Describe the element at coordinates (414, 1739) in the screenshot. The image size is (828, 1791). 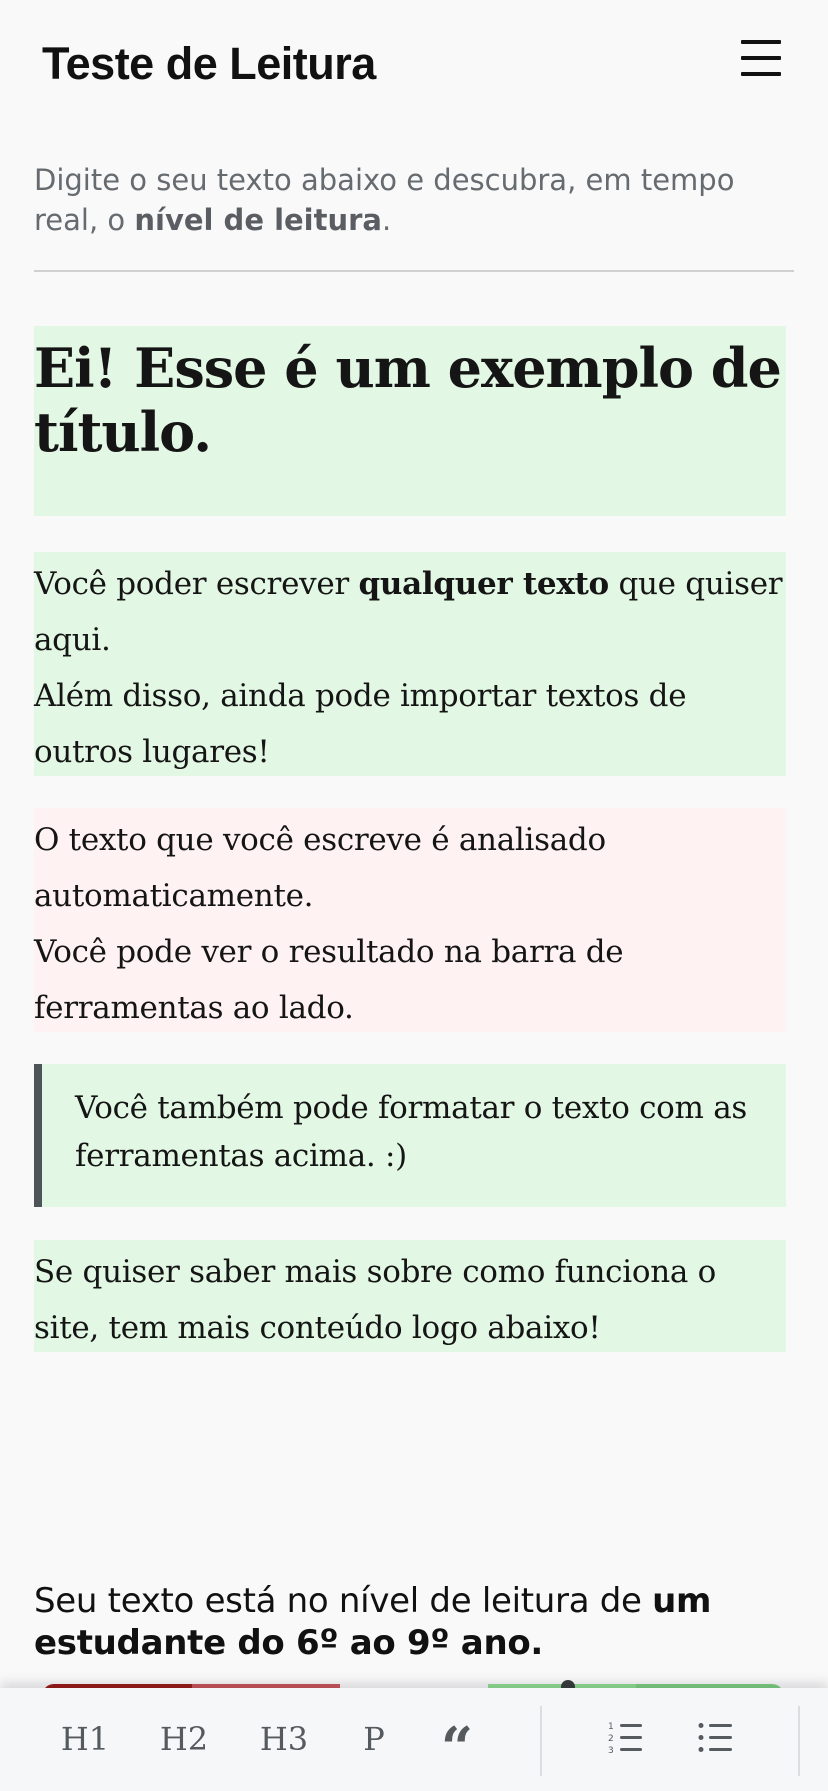
I see `format-toolbar: H1 H2 H3 P “ 1 2 3` at that location.